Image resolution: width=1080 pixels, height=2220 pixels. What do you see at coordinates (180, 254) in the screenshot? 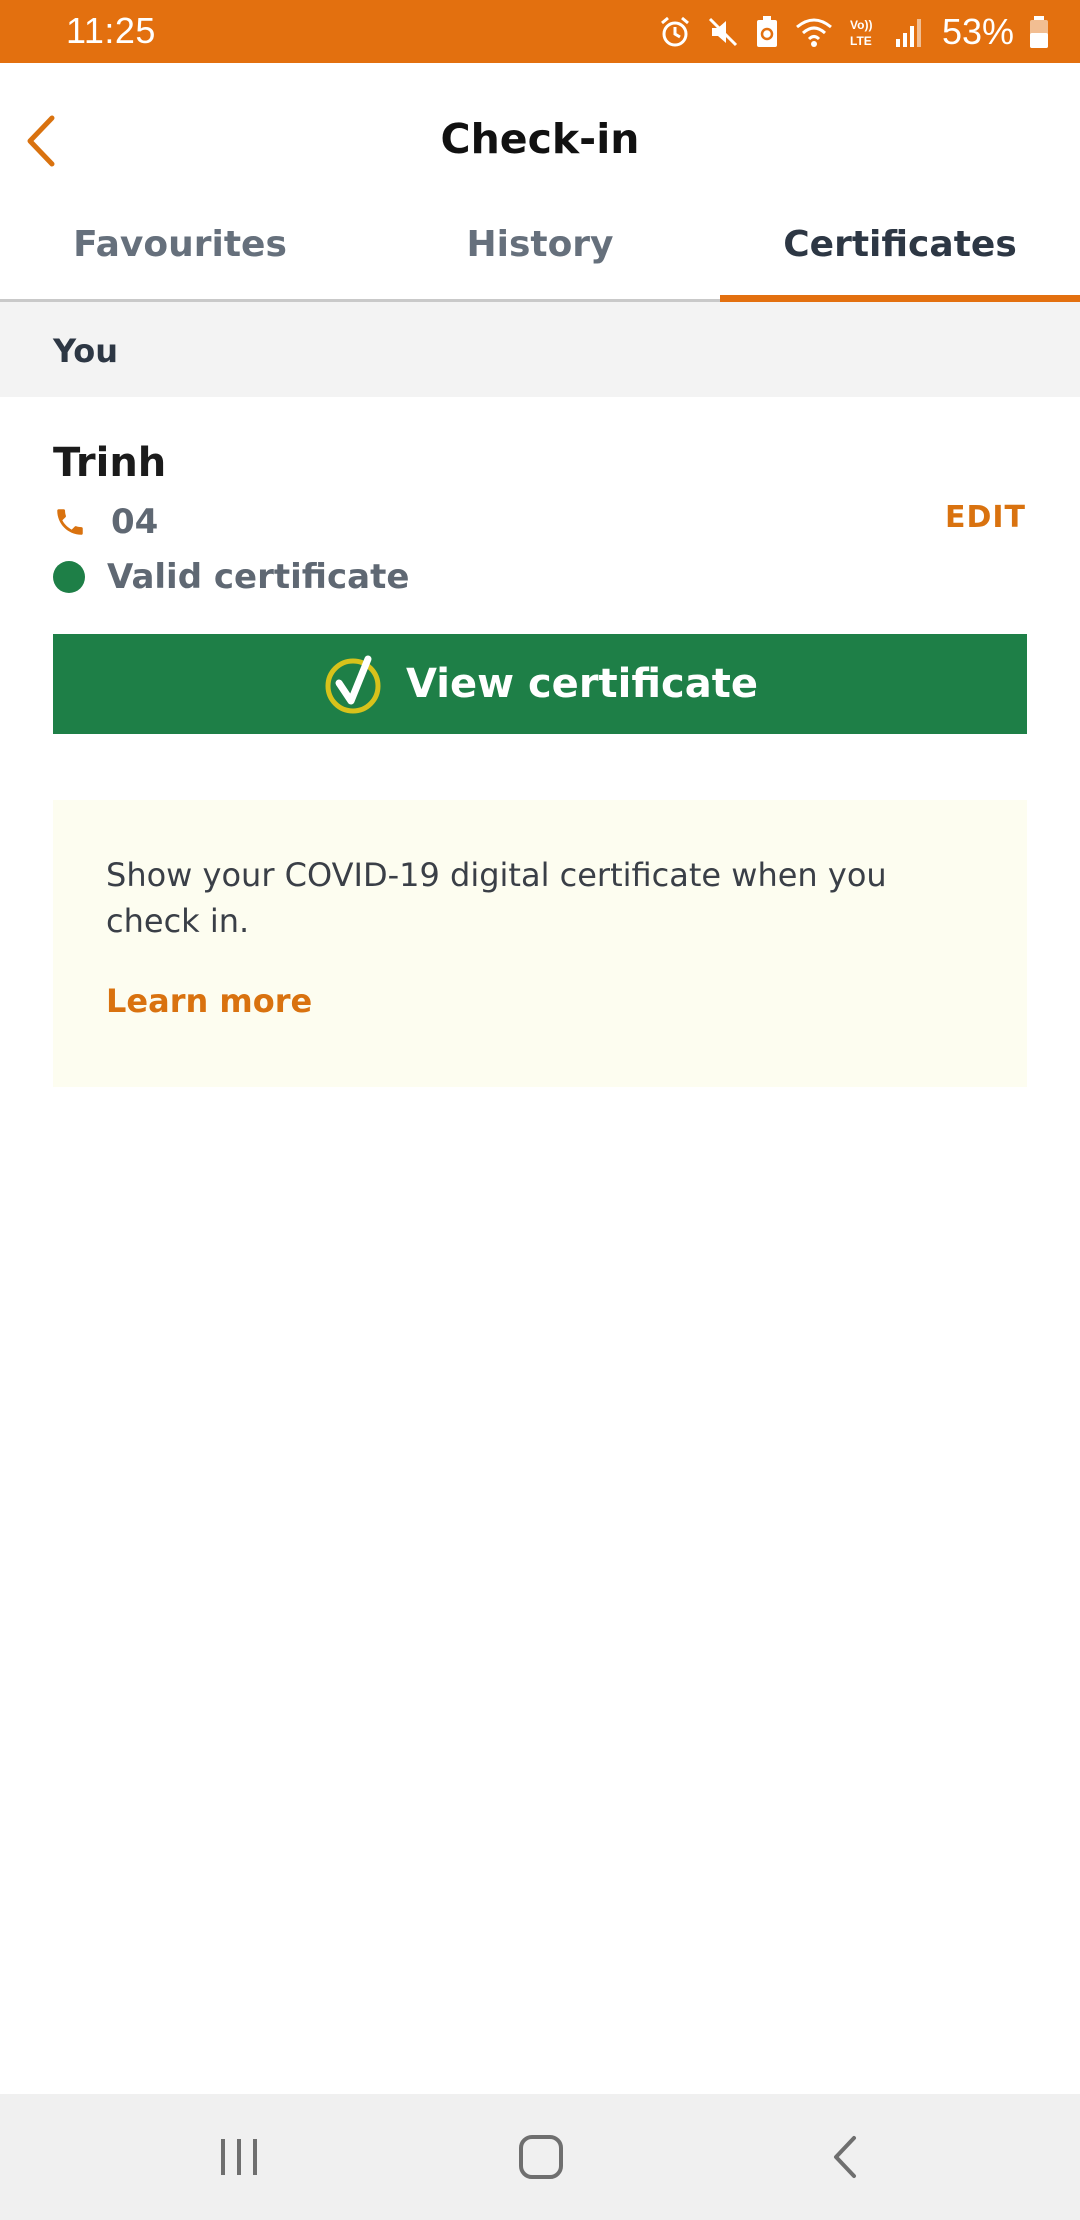
I see `tab-favourites: Favourites` at bounding box center [180, 254].